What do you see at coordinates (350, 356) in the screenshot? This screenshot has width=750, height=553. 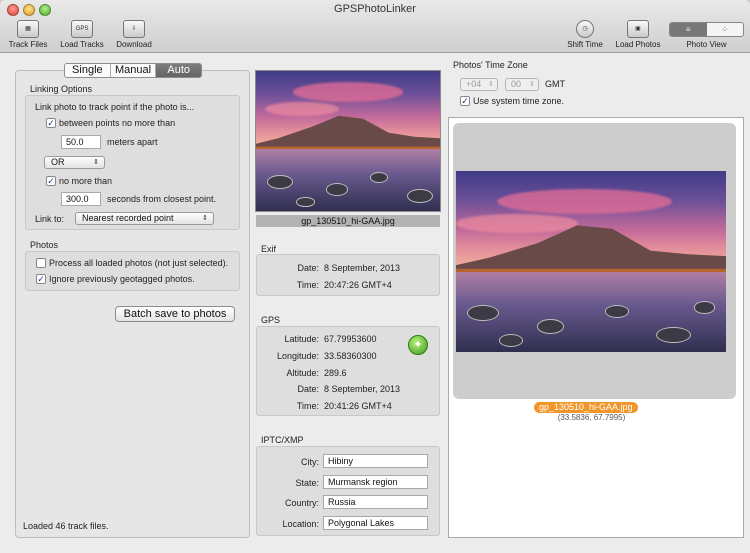 I see `gps-longitude: 33.58360300` at bounding box center [350, 356].